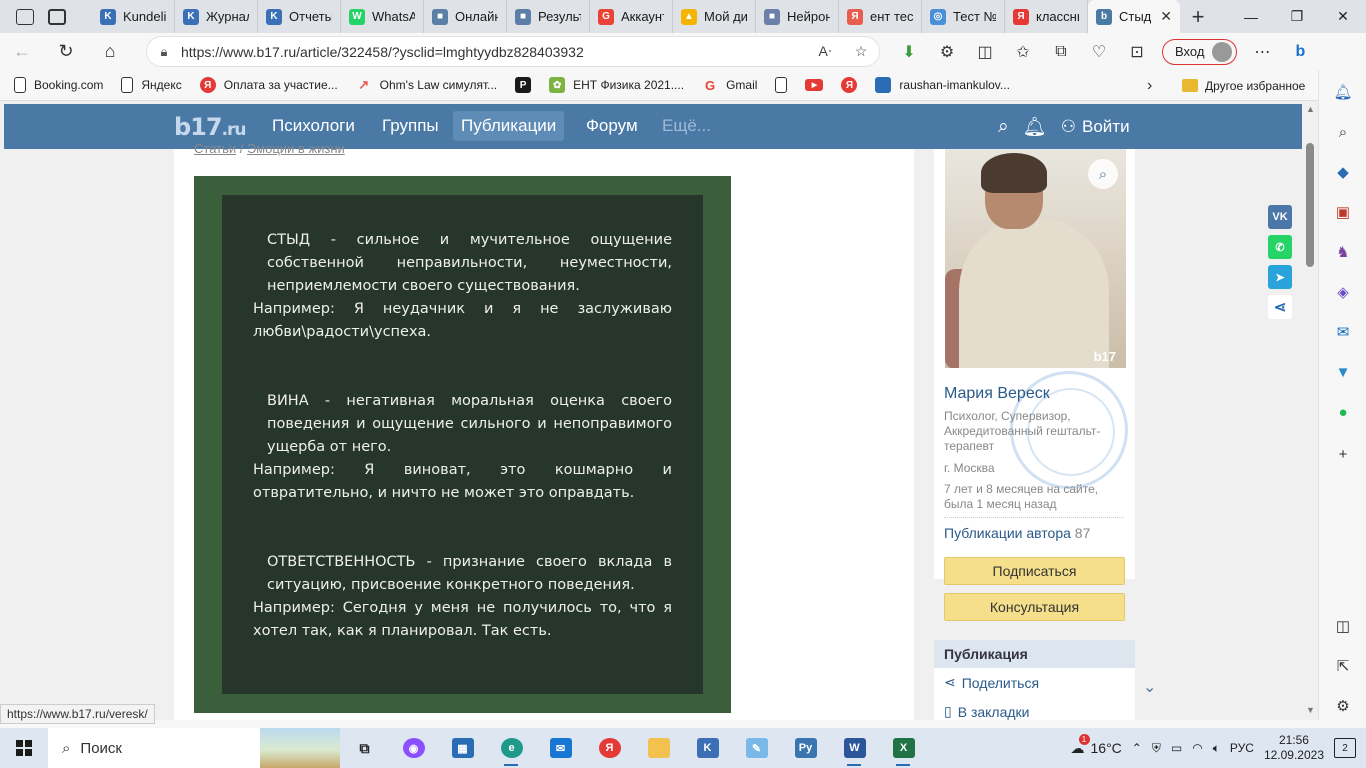 This screenshot has height=768, width=1366. What do you see at coordinates (1343, 332) in the screenshot?
I see `outlook-icon: ✉` at bounding box center [1343, 332].